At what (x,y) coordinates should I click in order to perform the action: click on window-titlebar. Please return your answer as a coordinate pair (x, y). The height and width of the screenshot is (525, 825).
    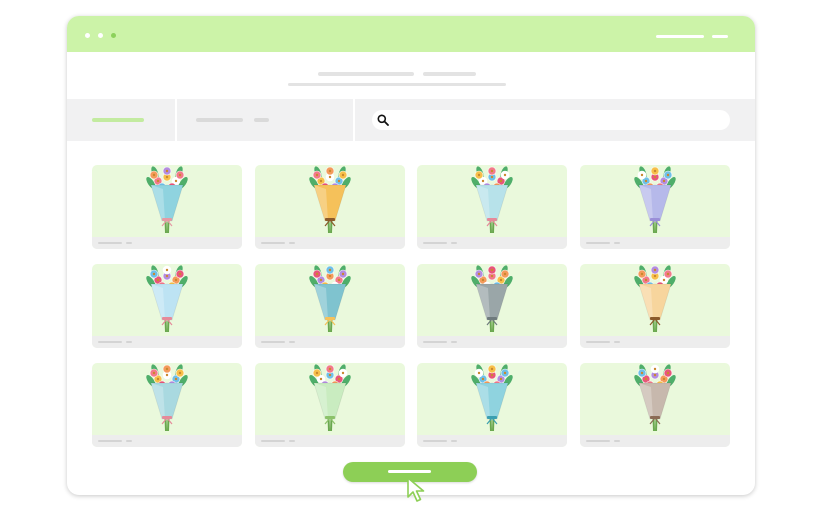
    Looking at the image, I should click on (411, 34).